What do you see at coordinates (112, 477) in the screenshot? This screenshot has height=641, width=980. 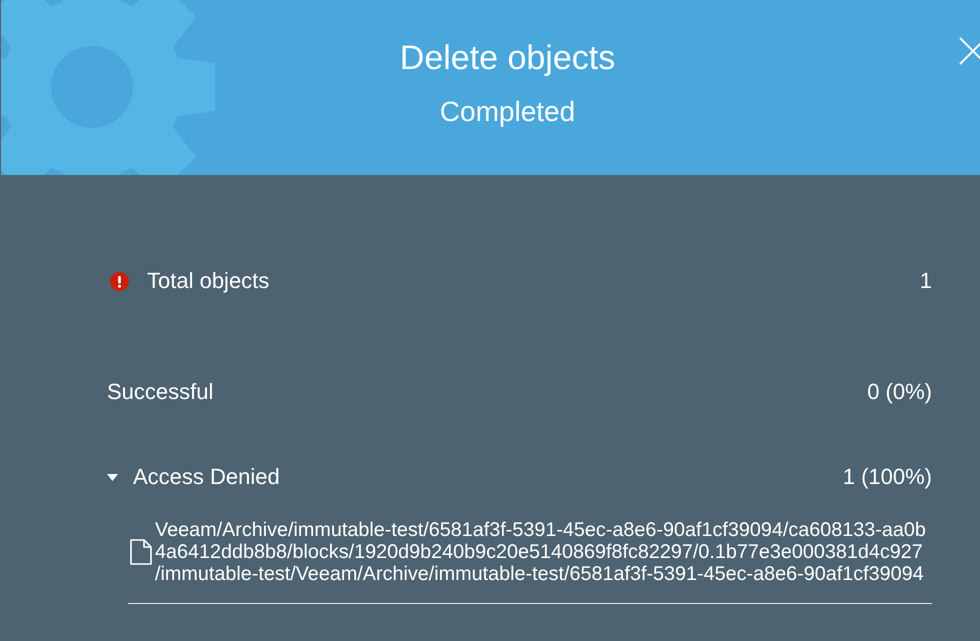 I see `caret-down-icon` at bounding box center [112, 477].